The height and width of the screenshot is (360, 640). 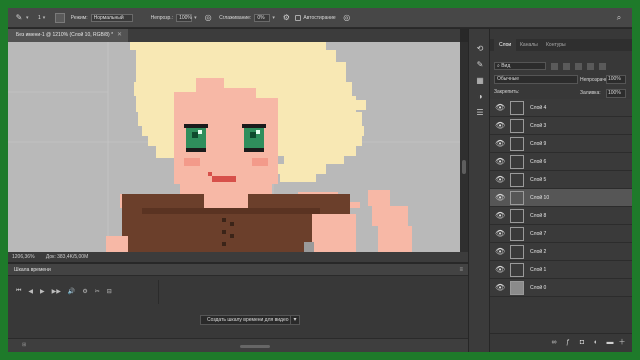 I want to click on add-mask-icon: ◘, so click(x=582, y=343).